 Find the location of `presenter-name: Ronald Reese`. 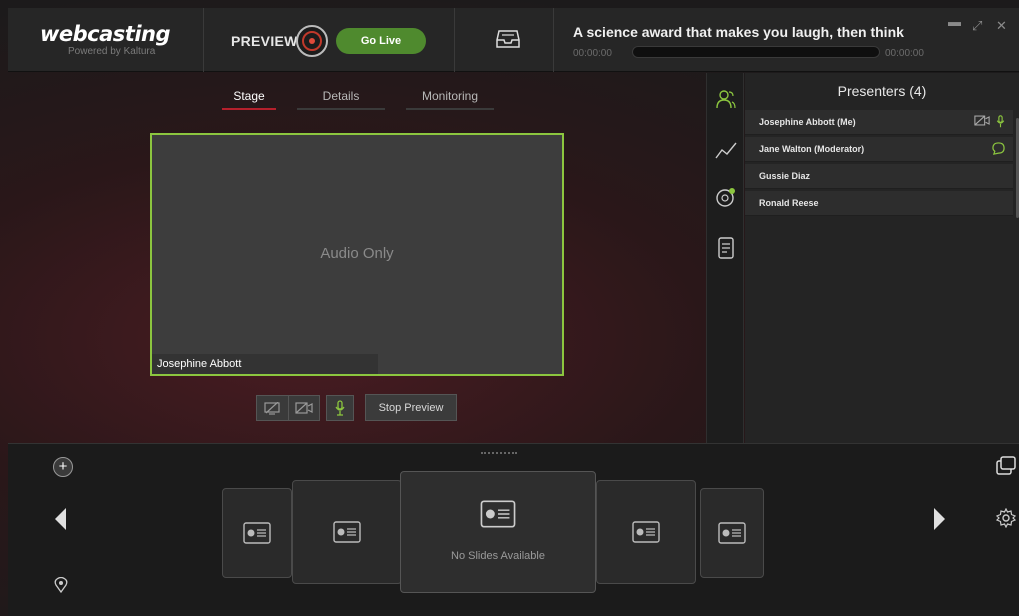

presenter-name: Ronald Reese is located at coordinates (789, 203).